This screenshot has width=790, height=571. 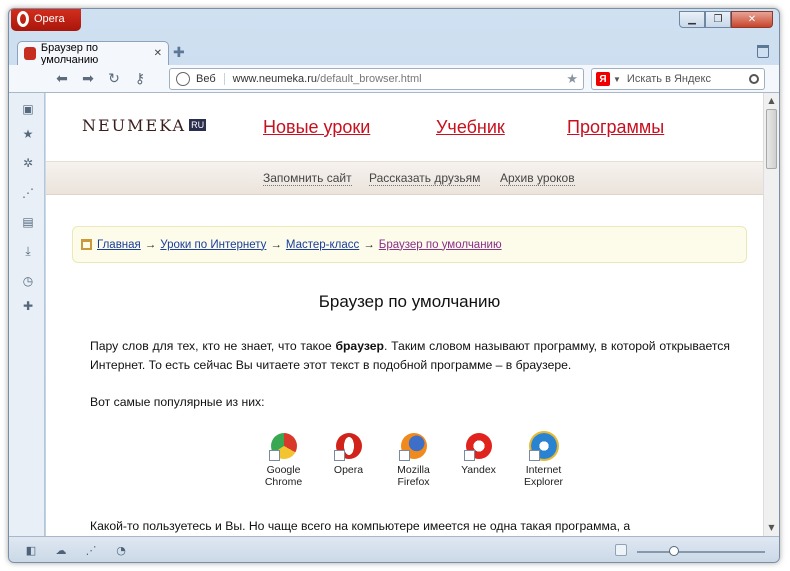 What do you see at coordinates (28, 134) in the screenshot?
I see `star-icon: ★` at bounding box center [28, 134].